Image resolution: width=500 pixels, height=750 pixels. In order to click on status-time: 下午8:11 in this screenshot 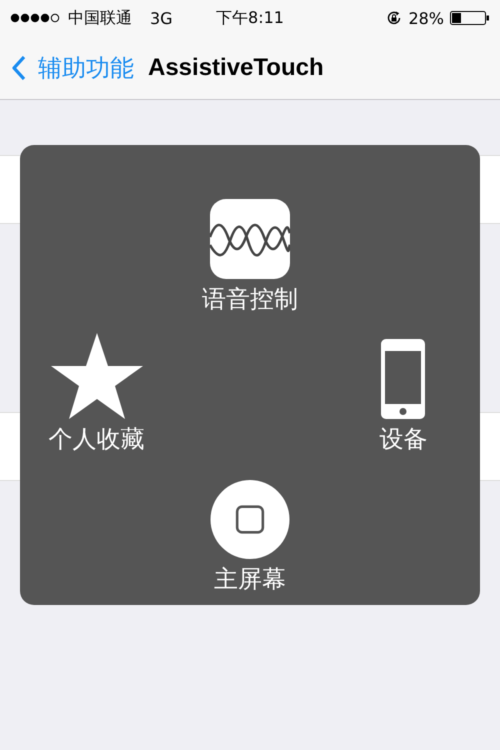, I will do `click(250, 18)`.